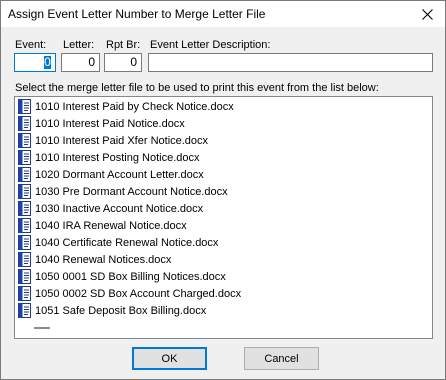  What do you see at coordinates (123, 62) in the screenshot?
I see `rpt-br-field: 0` at bounding box center [123, 62].